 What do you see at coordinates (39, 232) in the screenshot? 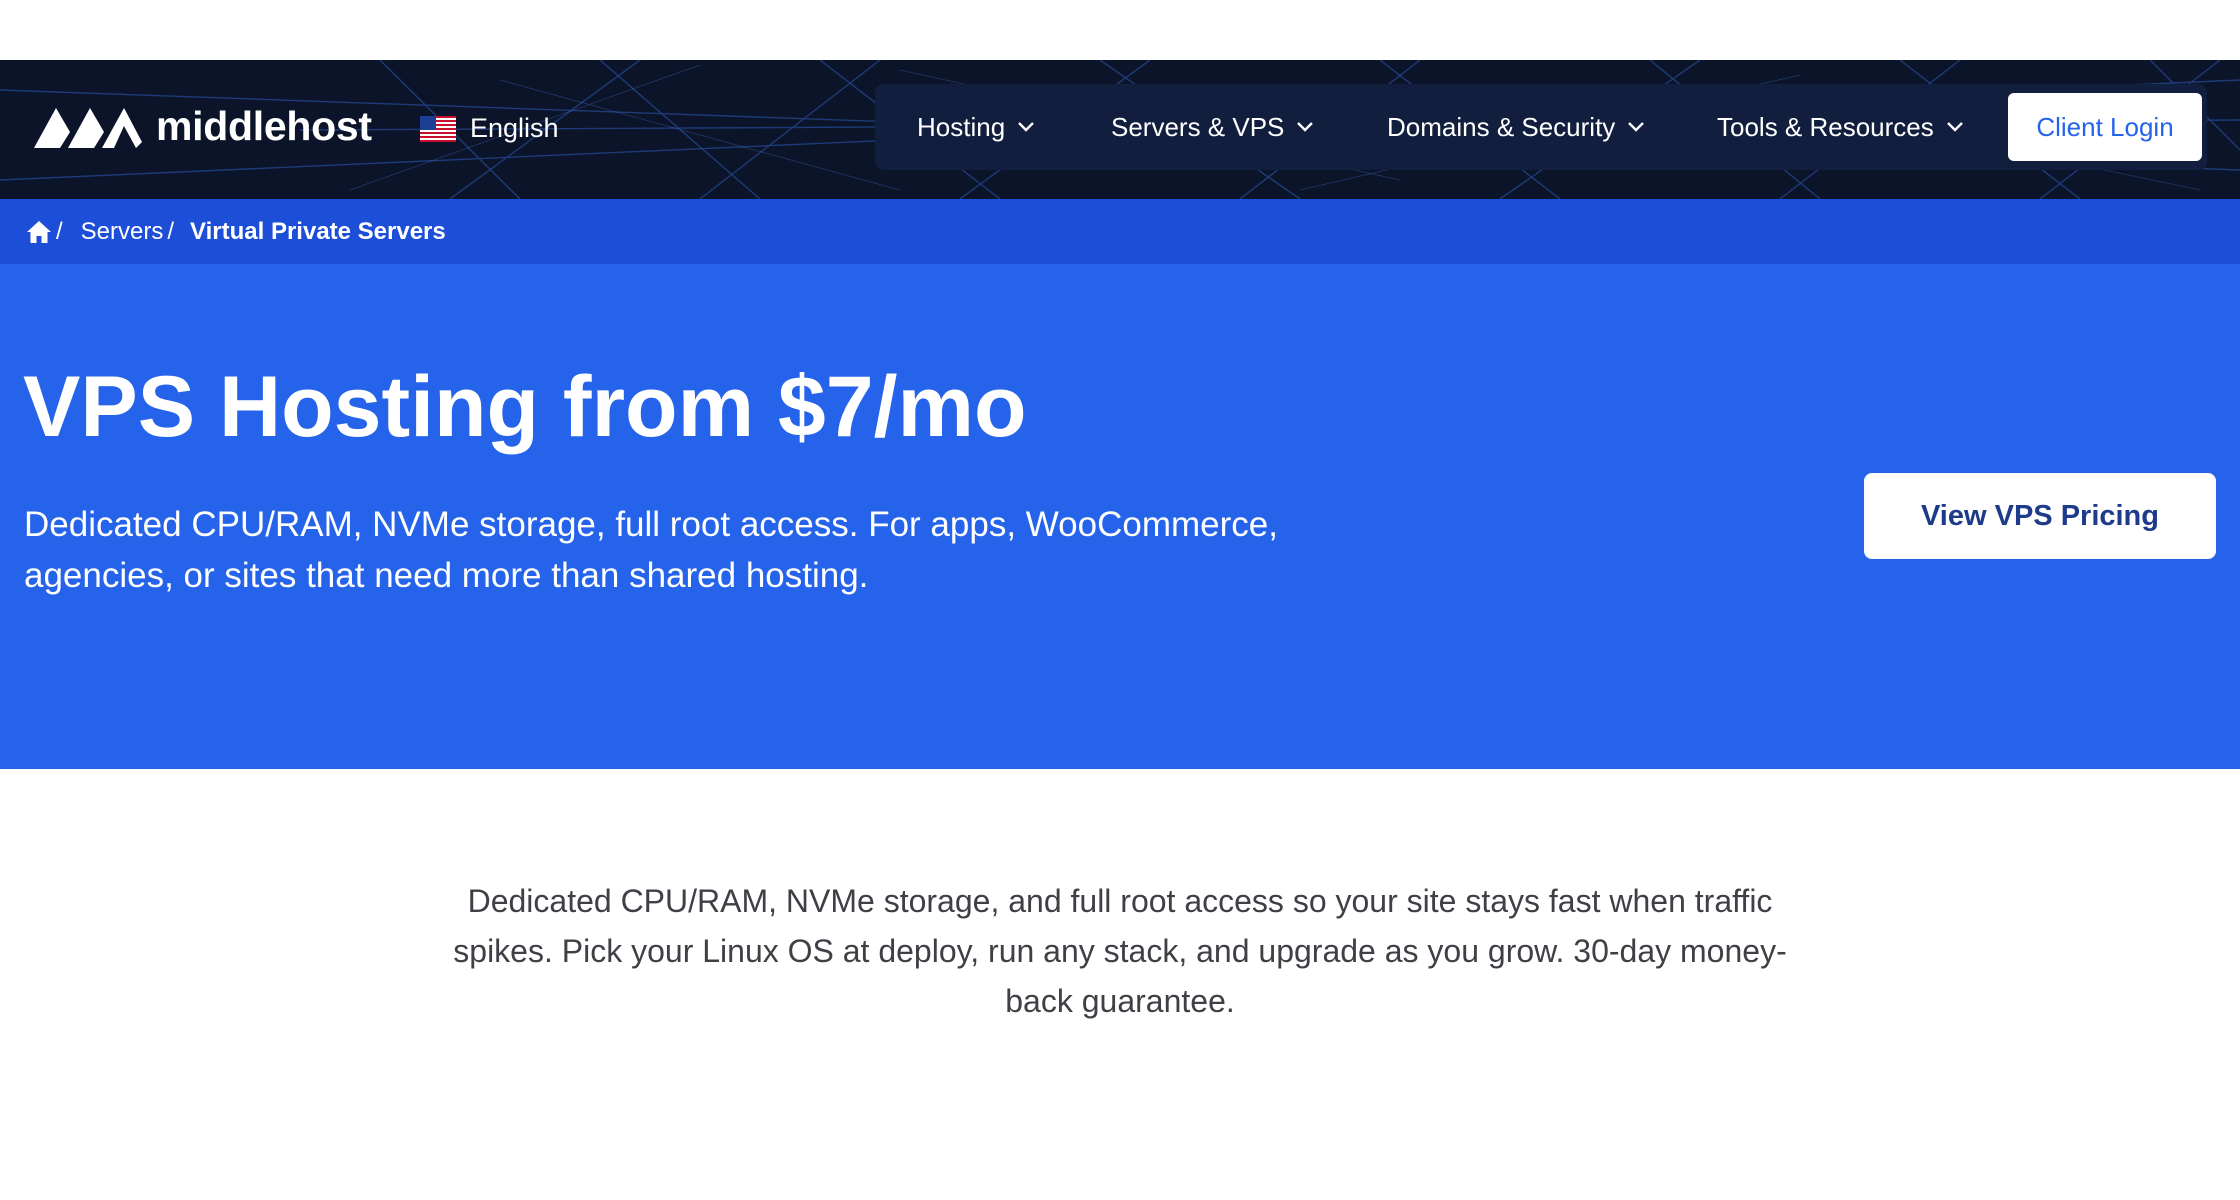
I see `home-icon` at bounding box center [39, 232].